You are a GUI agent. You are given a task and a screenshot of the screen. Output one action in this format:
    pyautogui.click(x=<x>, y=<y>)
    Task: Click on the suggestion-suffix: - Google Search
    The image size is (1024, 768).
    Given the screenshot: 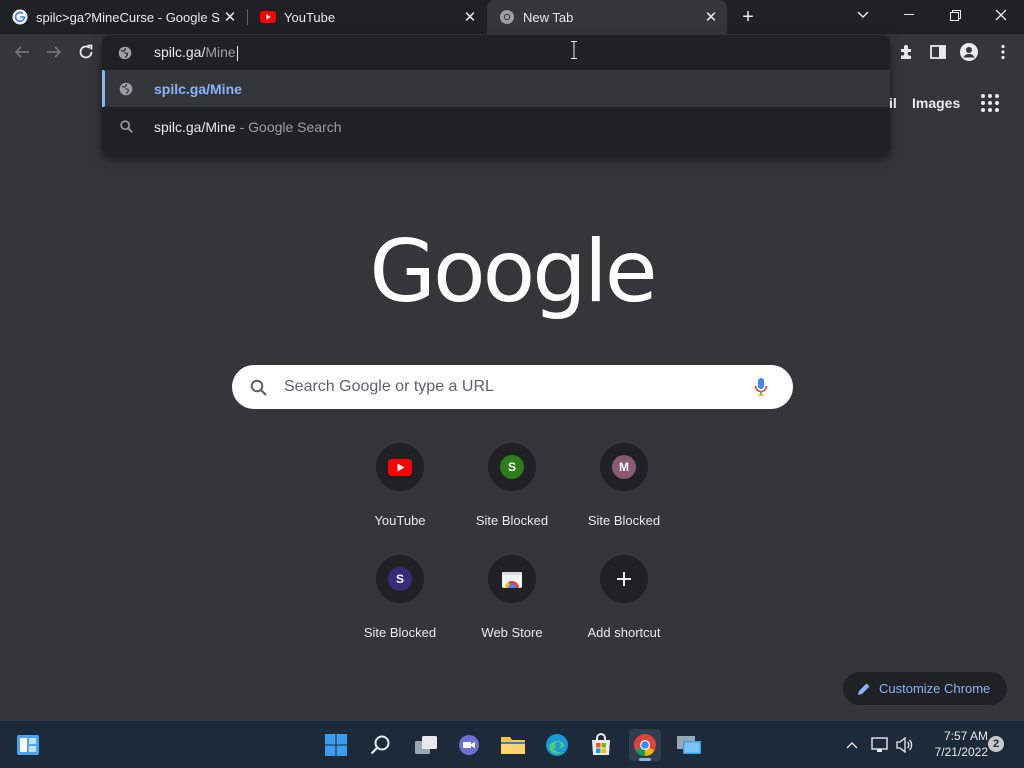 What is the action you would take?
    pyautogui.click(x=288, y=126)
    